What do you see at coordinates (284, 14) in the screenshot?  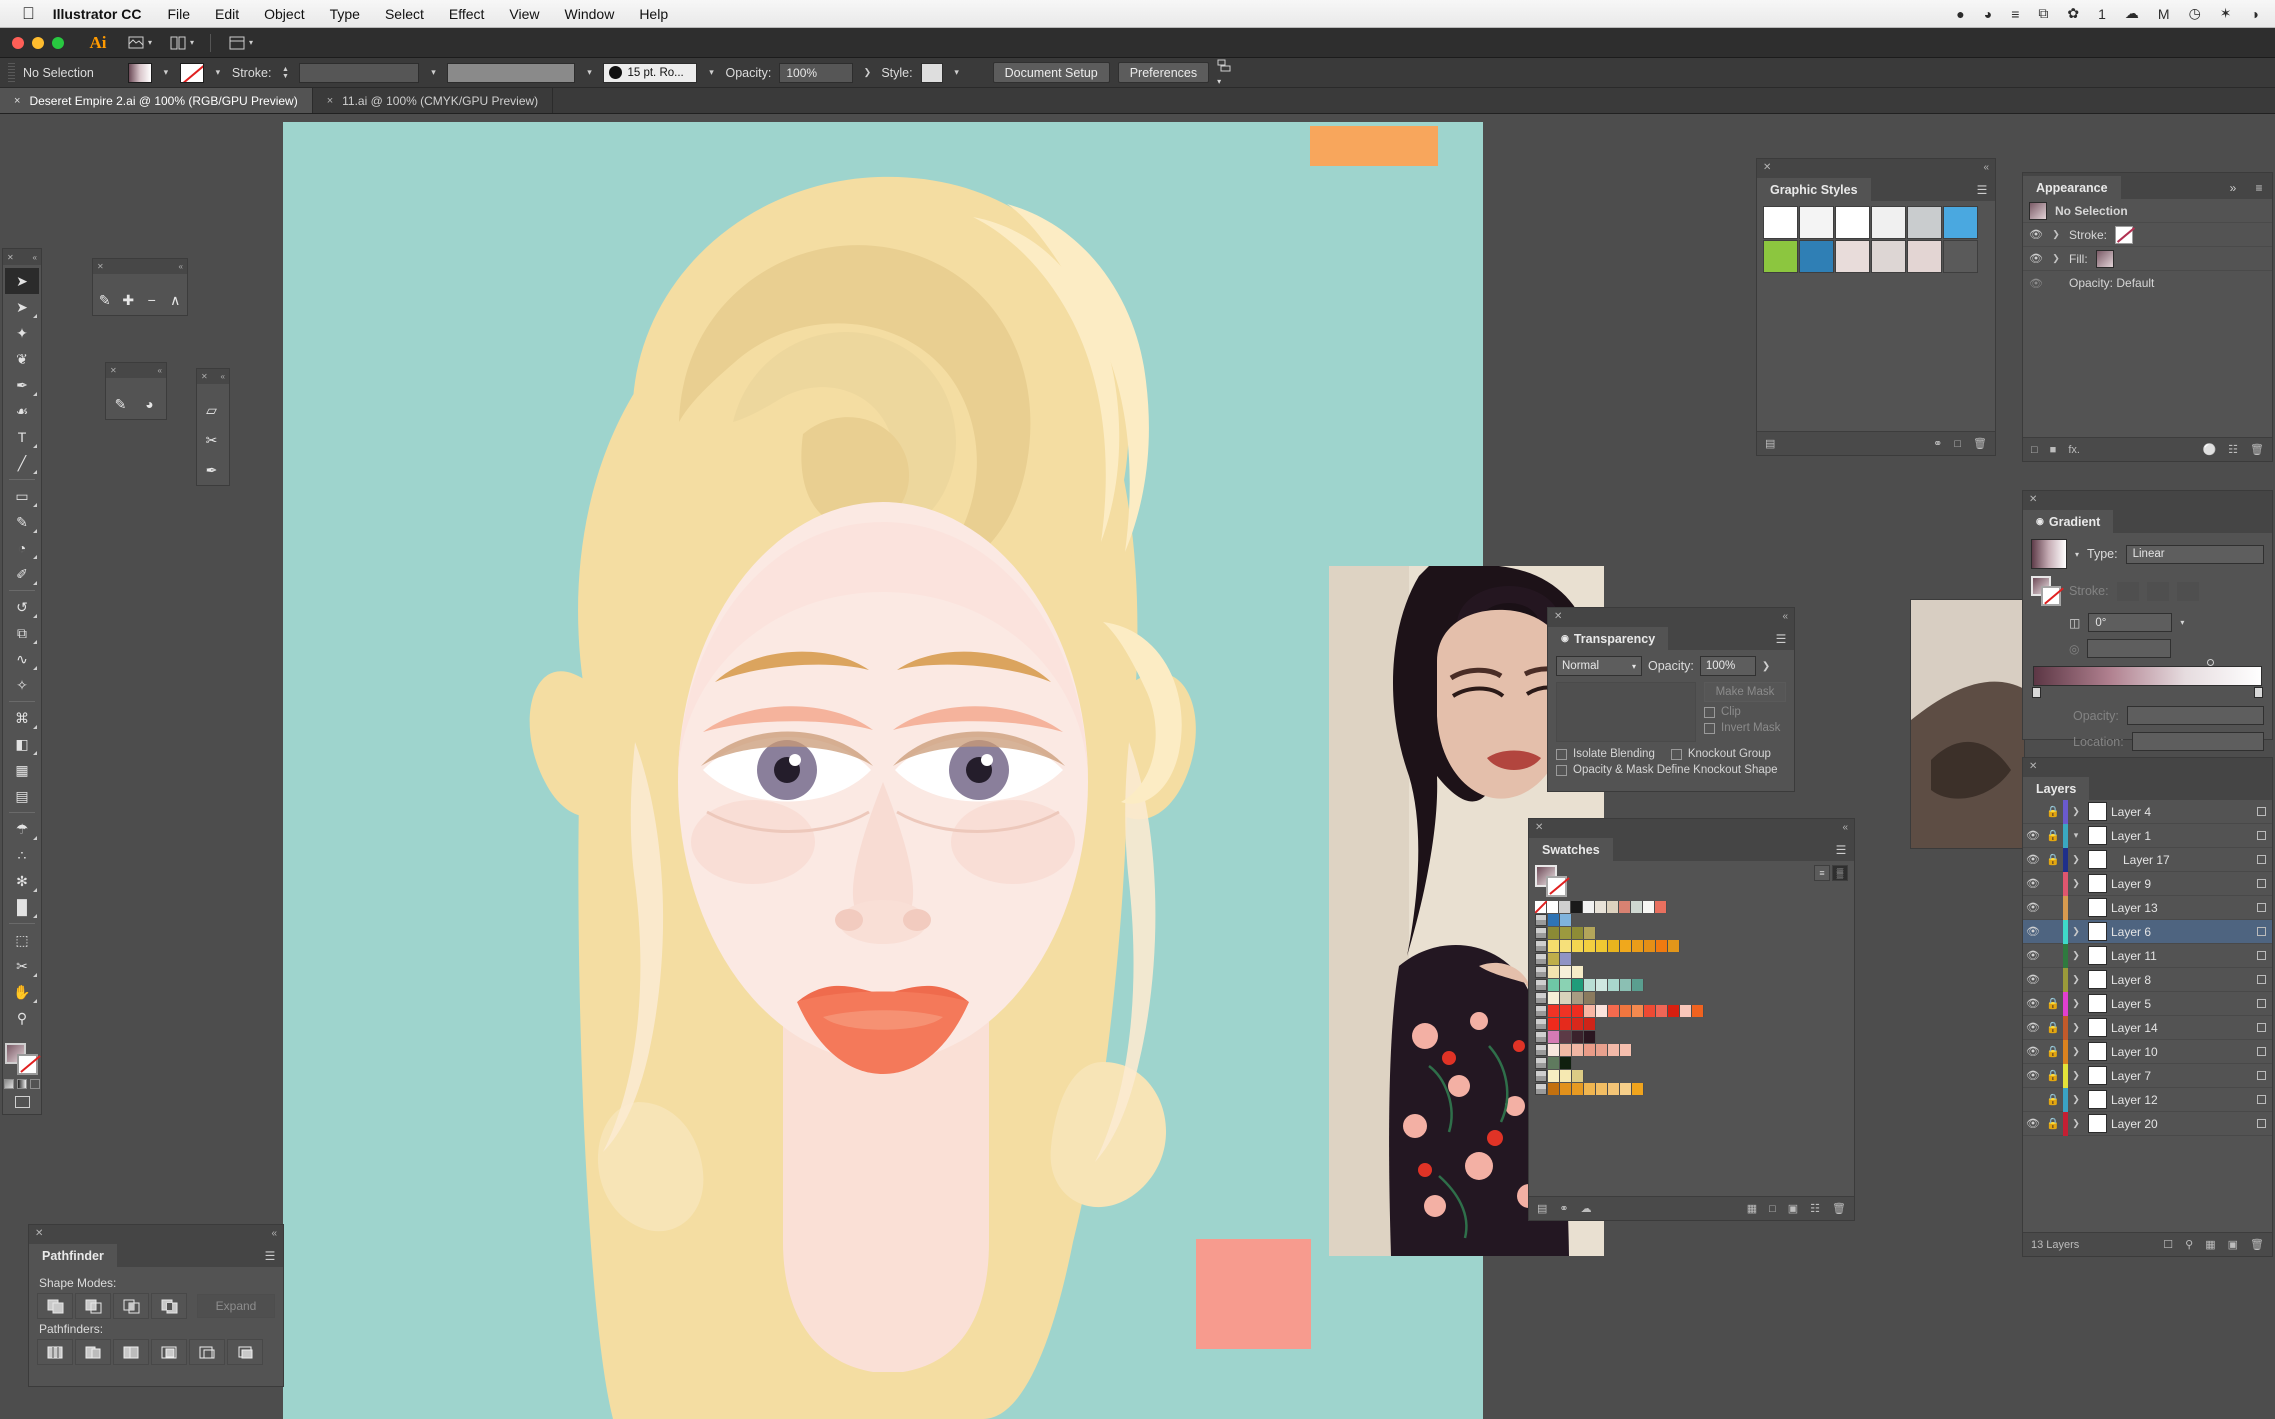 I see `menu-object: Object` at bounding box center [284, 14].